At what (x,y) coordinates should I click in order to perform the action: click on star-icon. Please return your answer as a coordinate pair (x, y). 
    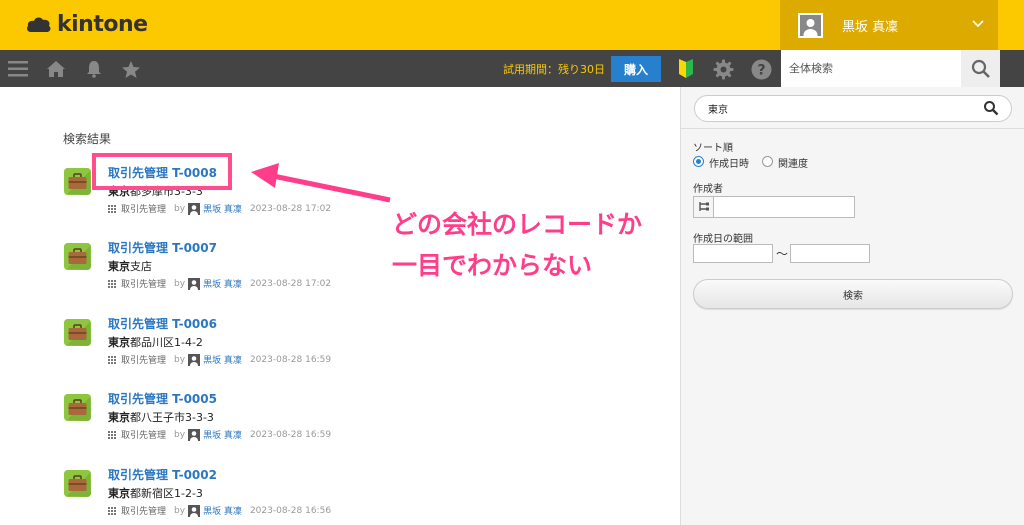
    Looking at the image, I should click on (131, 69).